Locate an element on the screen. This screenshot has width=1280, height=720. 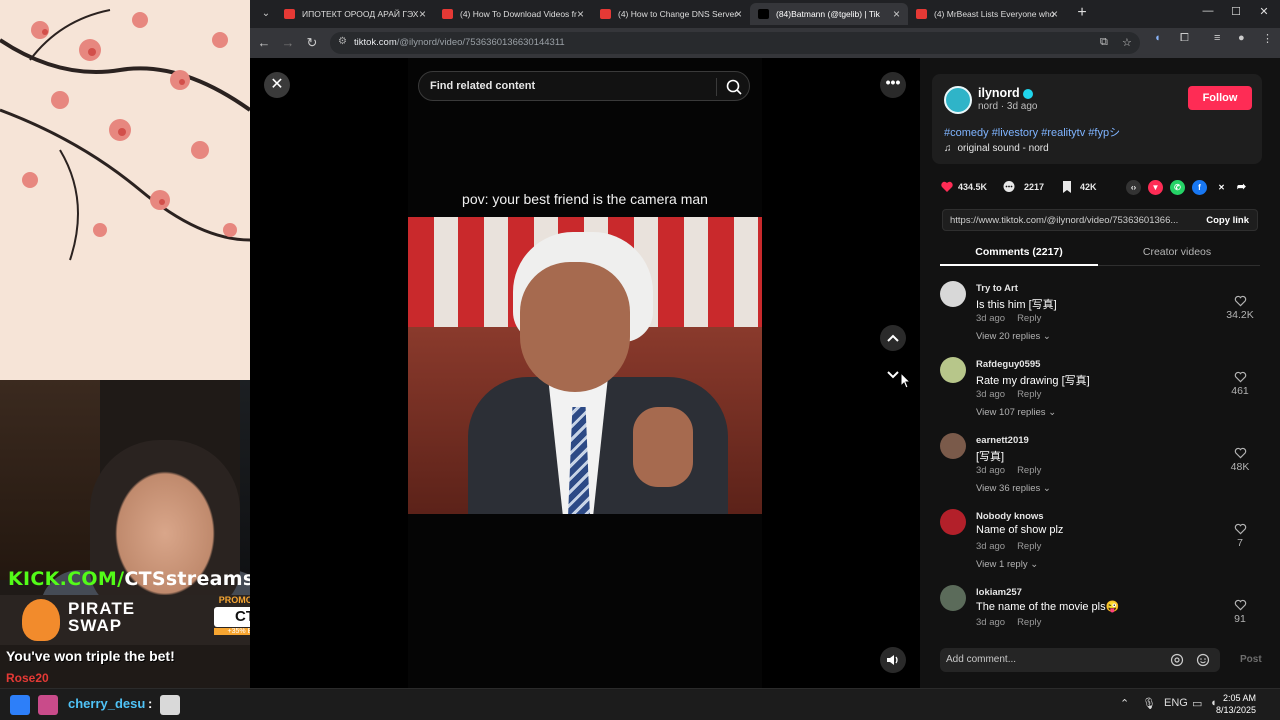
follow-button: Follow is located at coordinates (1220, 98).